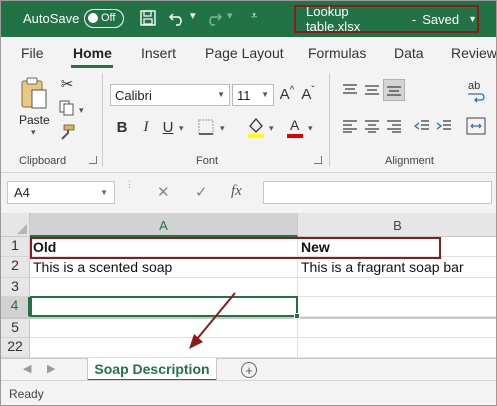 This screenshot has width=497, height=406. Describe the element at coordinates (164, 225) in the screenshot. I see `column-header-a: A` at that location.